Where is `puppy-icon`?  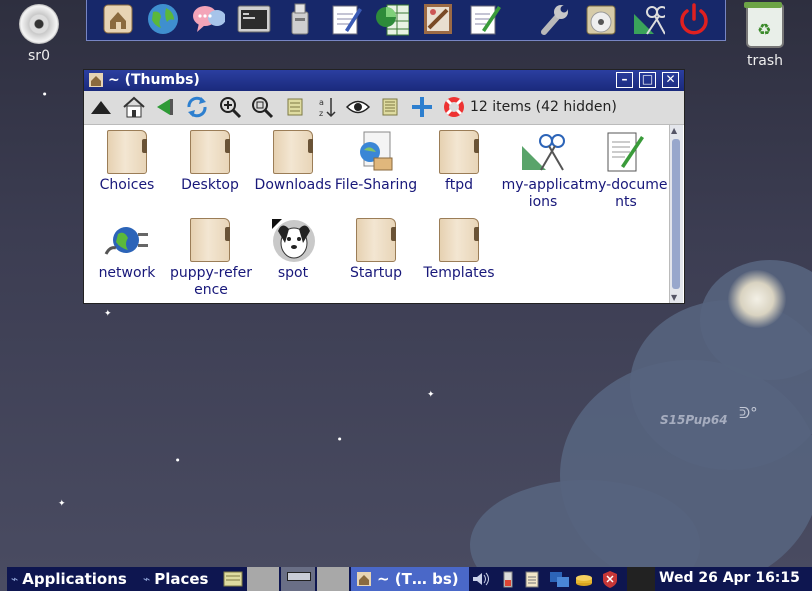
puppy-icon is located at coordinates (293, 240).